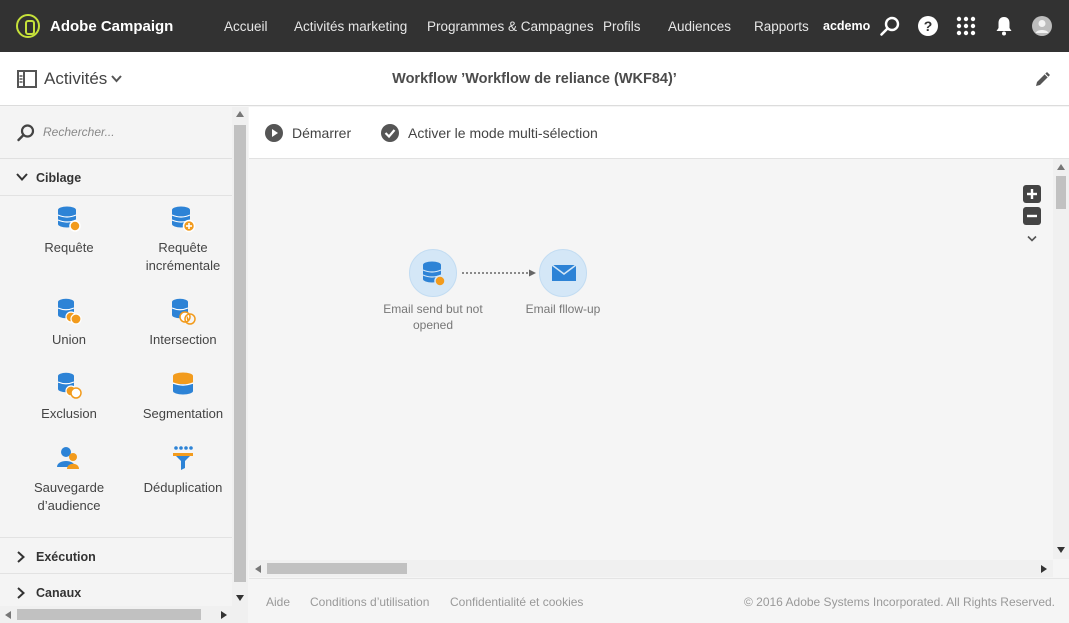 This screenshot has height=623, width=1069. What do you see at coordinates (1032, 216) in the screenshot?
I see `zoom-out-icon` at bounding box center [1032, 216].